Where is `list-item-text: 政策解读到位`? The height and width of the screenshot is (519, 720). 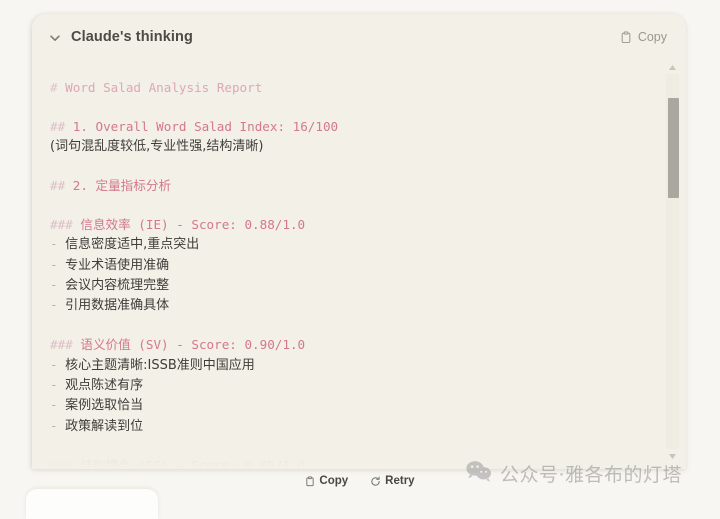 list-item-text: 政策解读到位 is located at coordinates (104, 426).